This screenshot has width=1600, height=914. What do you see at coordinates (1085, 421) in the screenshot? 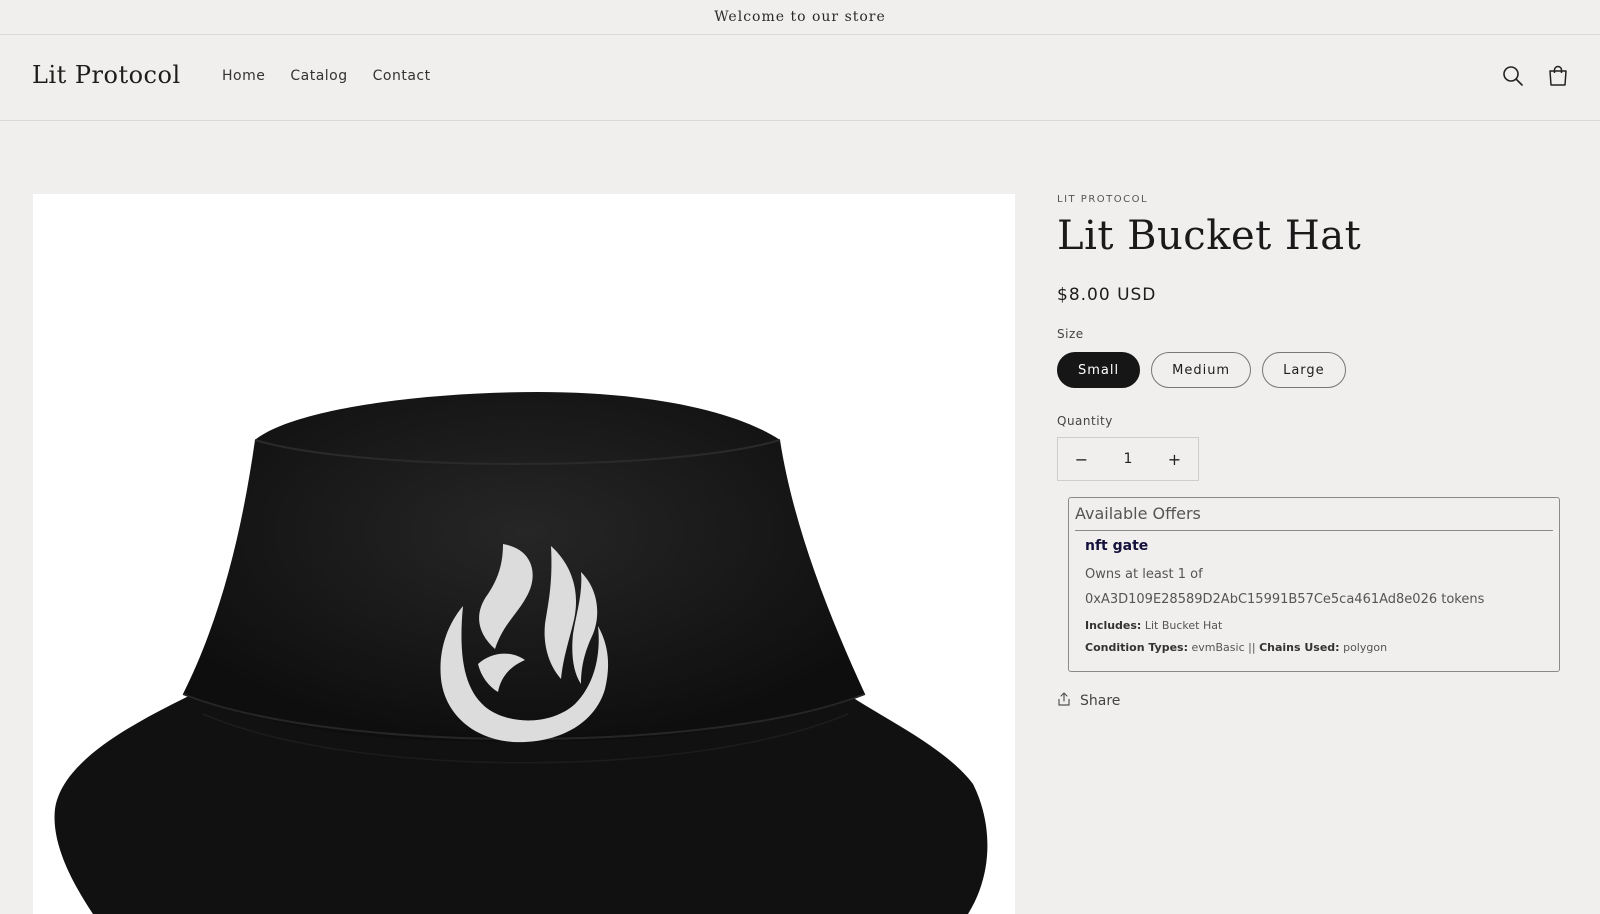
I see `quantity-label: Quantity` at bounding box center [1085, 421].